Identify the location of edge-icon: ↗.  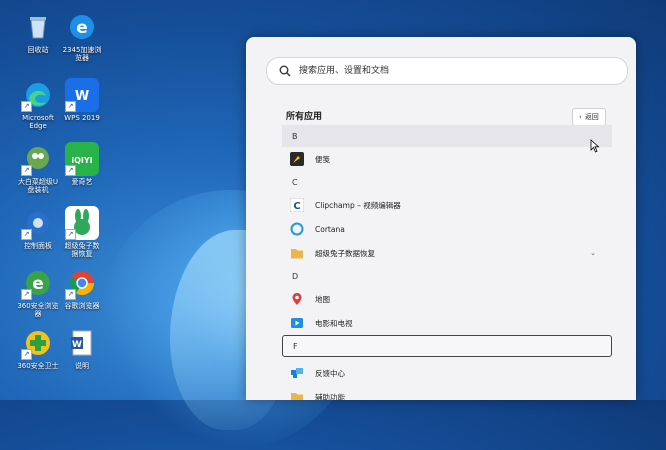
(38, 95).